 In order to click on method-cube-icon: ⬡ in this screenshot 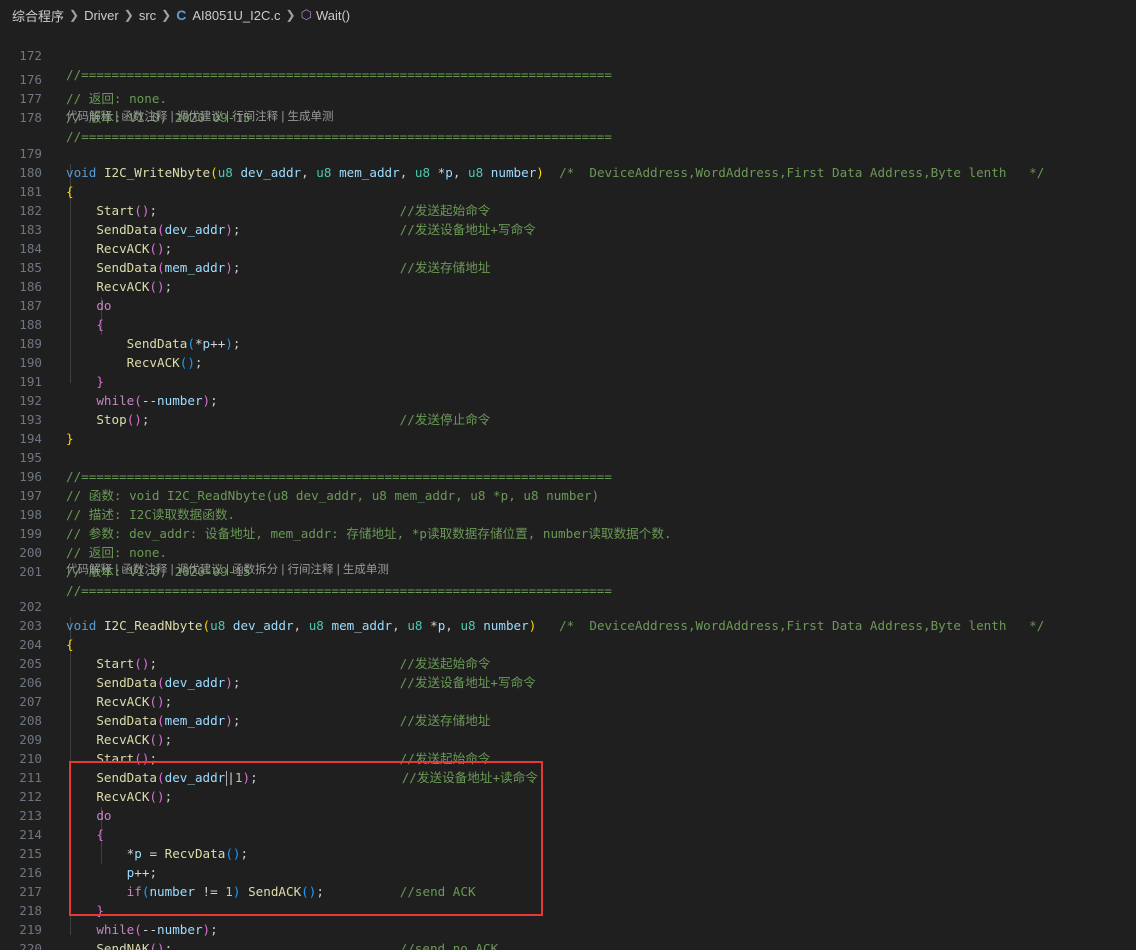, I will do `click(306, 14)`.